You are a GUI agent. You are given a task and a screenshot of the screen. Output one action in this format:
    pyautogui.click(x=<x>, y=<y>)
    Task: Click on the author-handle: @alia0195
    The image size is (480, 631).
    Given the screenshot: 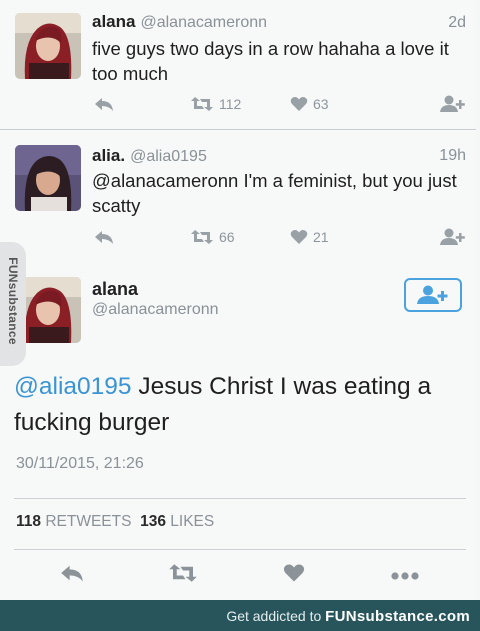 What is the action you would take?
    pyautogui.click(x=168, y=156)
    